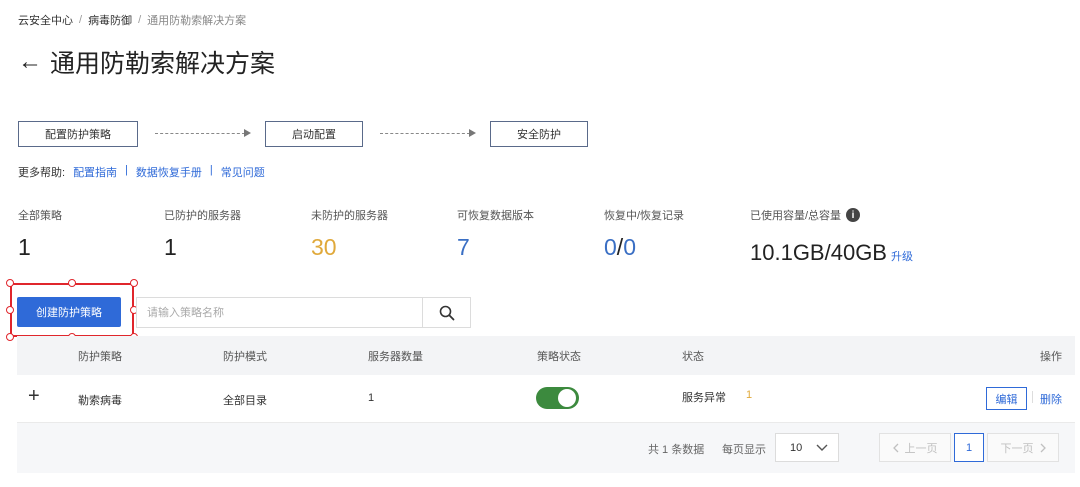 The width and height of the screenshot is (1080, 487). What do you see at coordinates (796, 216) in the screenshot?
I see `stat-capacity-label: 已使用容量/总容量` at bounding box center [796, 216].